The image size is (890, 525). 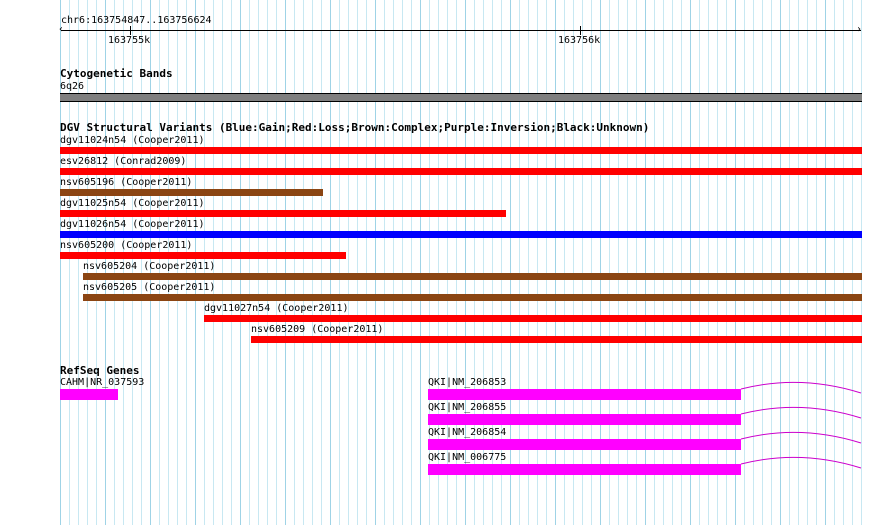 I want to click on ruler-right-arrow-icon: ›, so click(x=859, y=29).